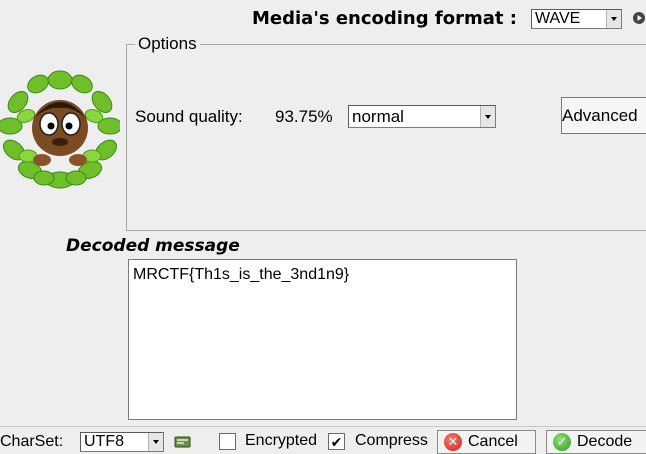  Describe the element at coordinates (60, 129) in the screenshot. I see `mascot-logo` at that location.